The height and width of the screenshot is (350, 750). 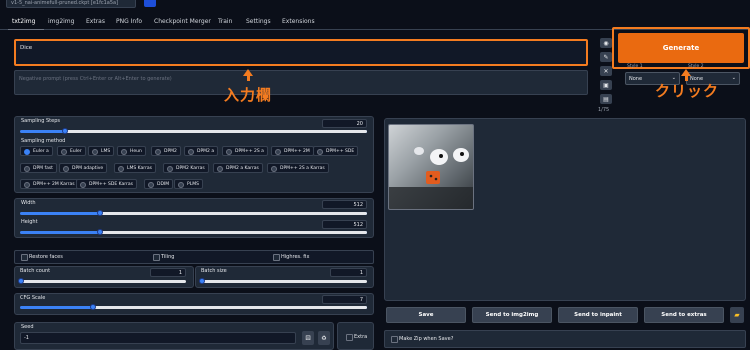 What do you see at coordinates (606, 71) in the screenshot?
I see `trash-icon: ✕` at bounding box center [606, 71].